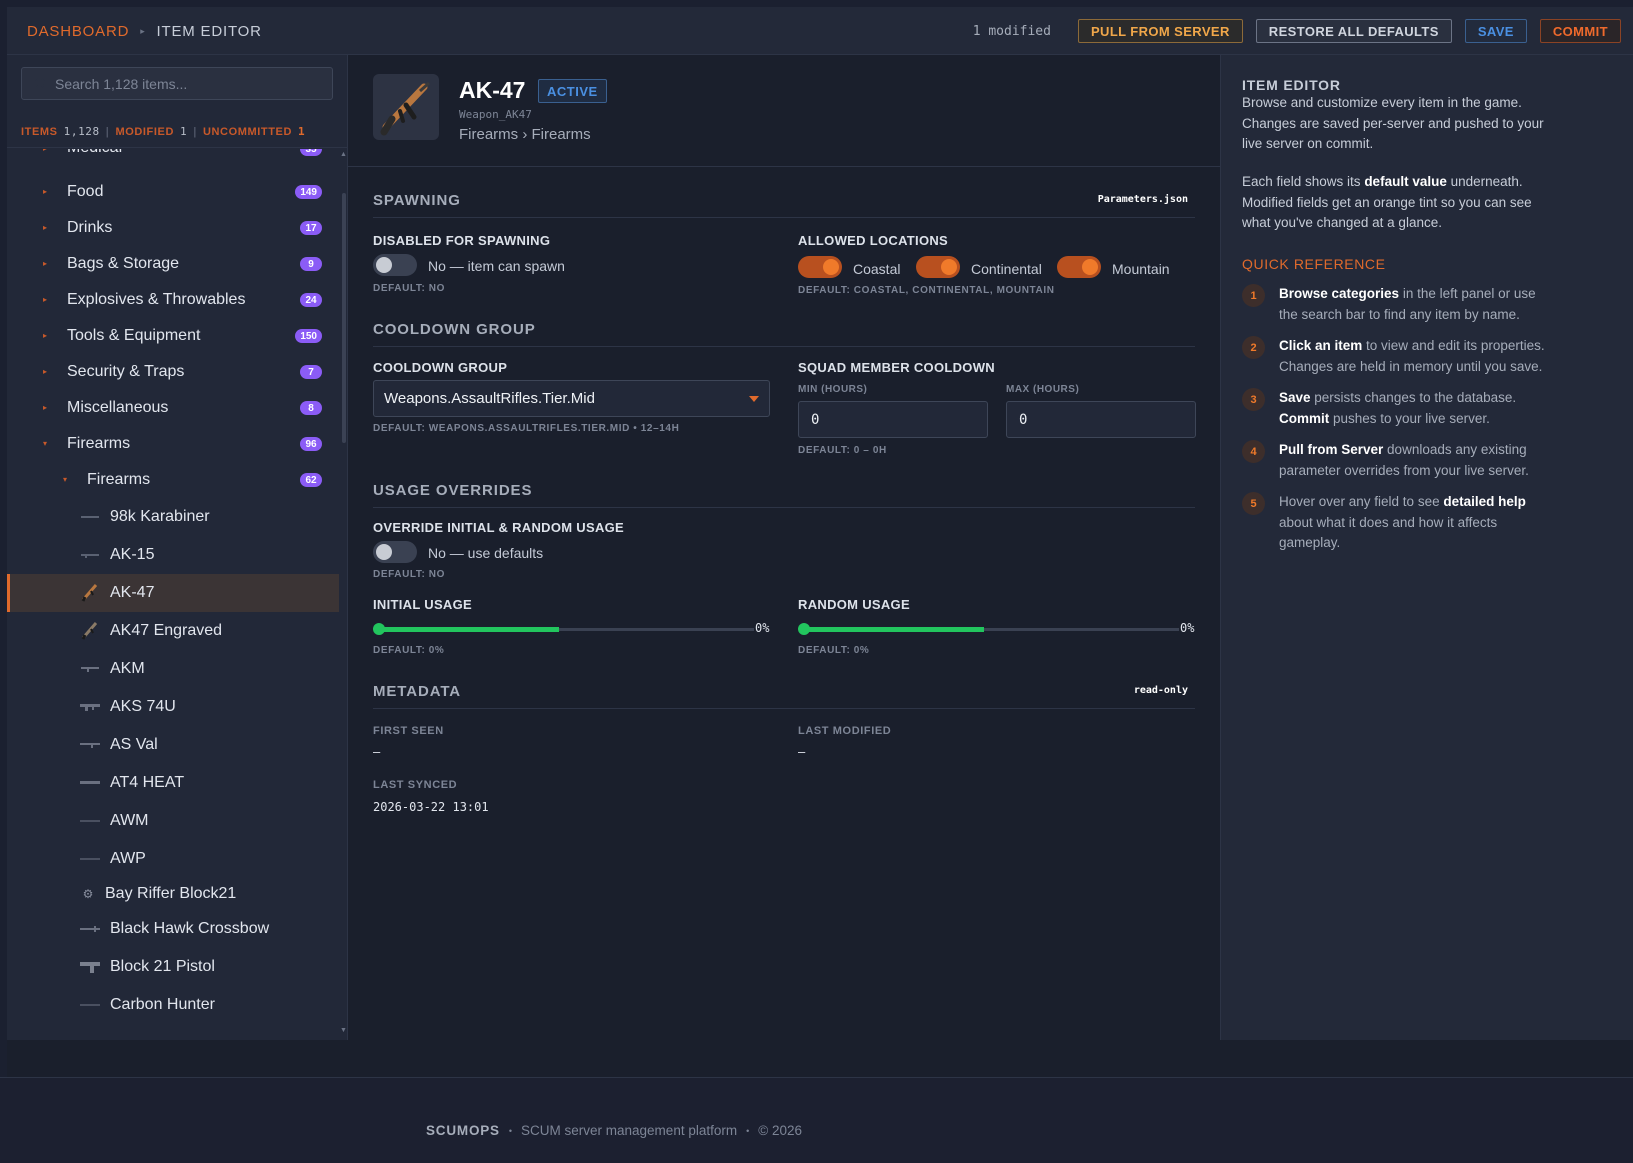 The height and width of the screenshot is (1163, 1633). Describe the element at coordinates (123, 263) in the screenshot. I see `tree-category-label: Bags & Storage` at that location.